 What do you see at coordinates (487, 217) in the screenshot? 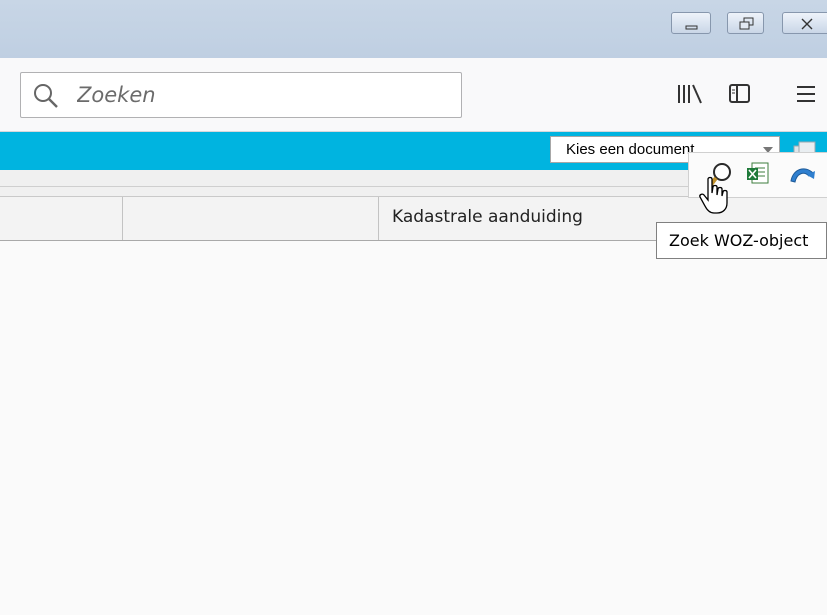
I see `column-header-kadastrale-aanduiding: Kadastrale aanduiding` at bounding box center [487, 217].